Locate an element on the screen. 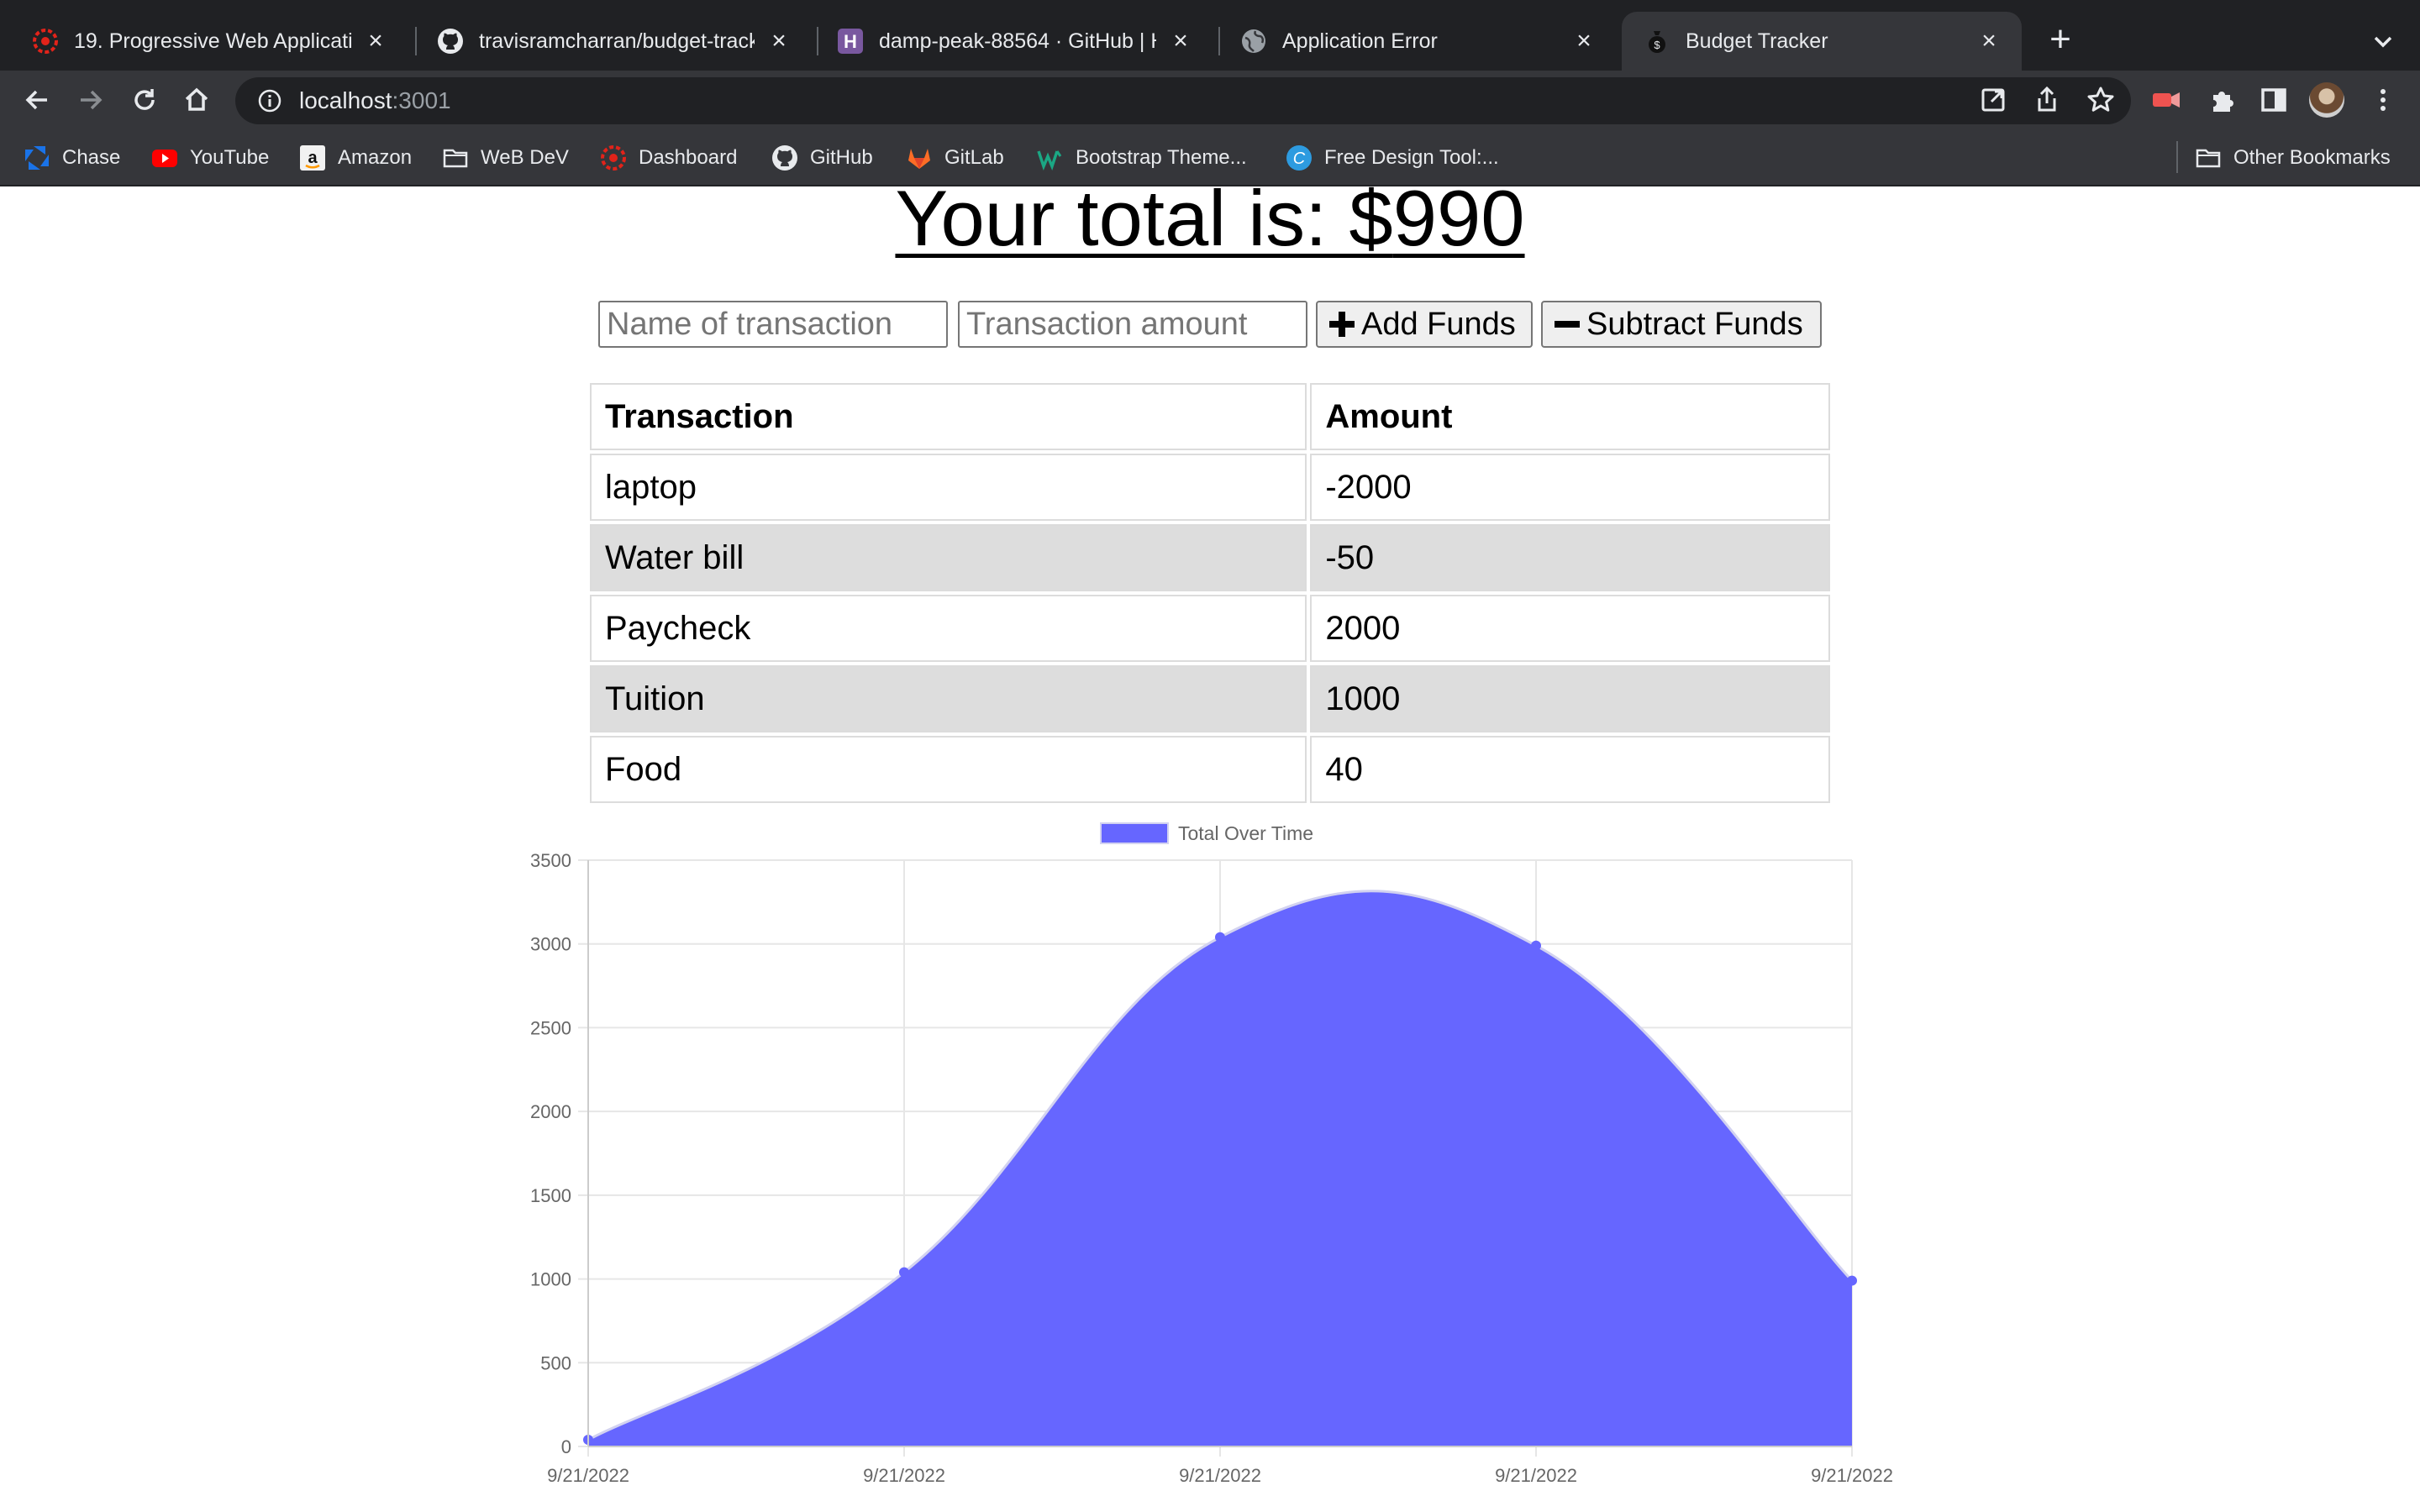  bookmark-youtube: YouTube is located at coordinates (210, 158).